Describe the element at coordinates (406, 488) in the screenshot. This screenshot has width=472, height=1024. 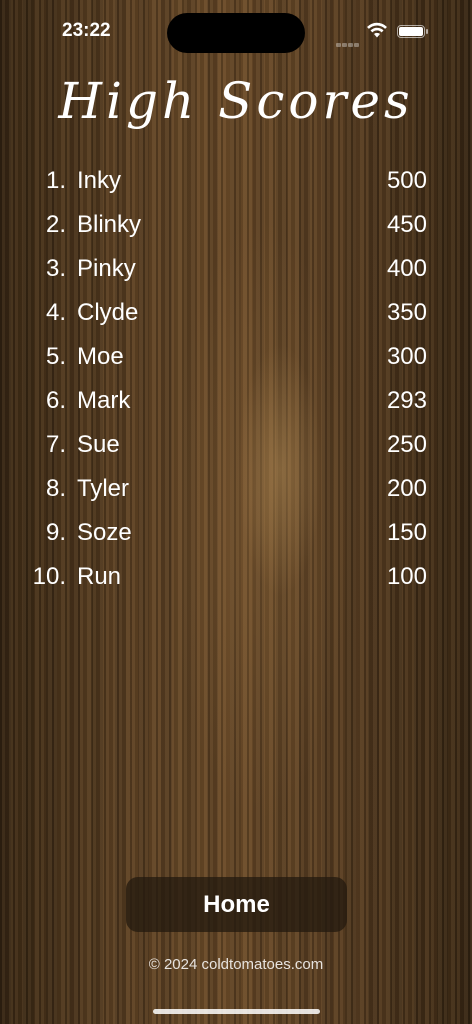
I see `player-score: 200` at that location.